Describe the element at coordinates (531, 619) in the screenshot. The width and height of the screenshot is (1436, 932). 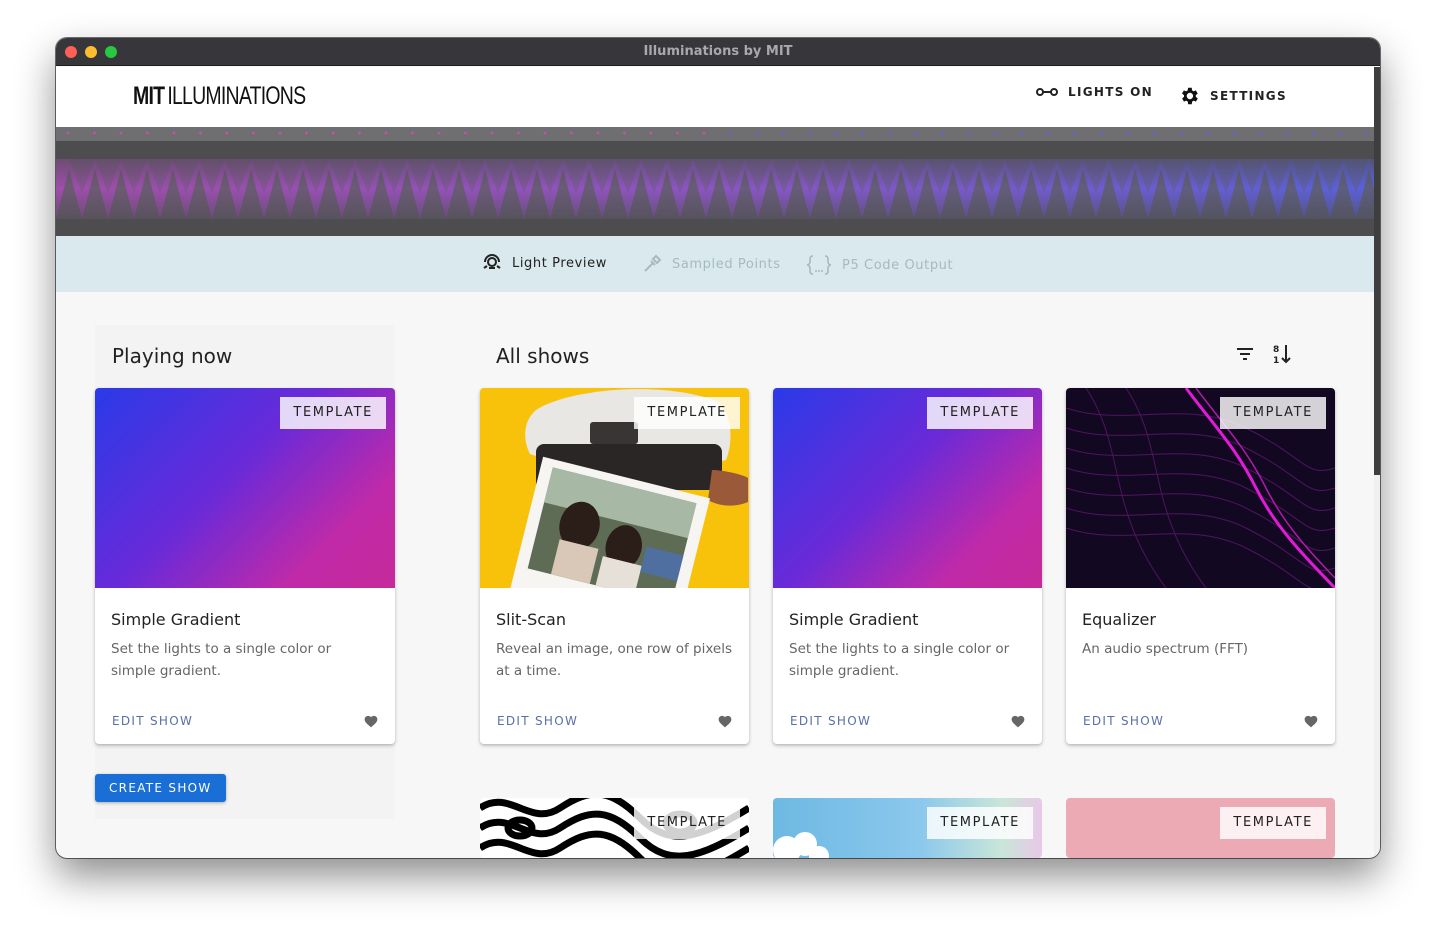
I see `card-title: Slit-Scan` at that location.